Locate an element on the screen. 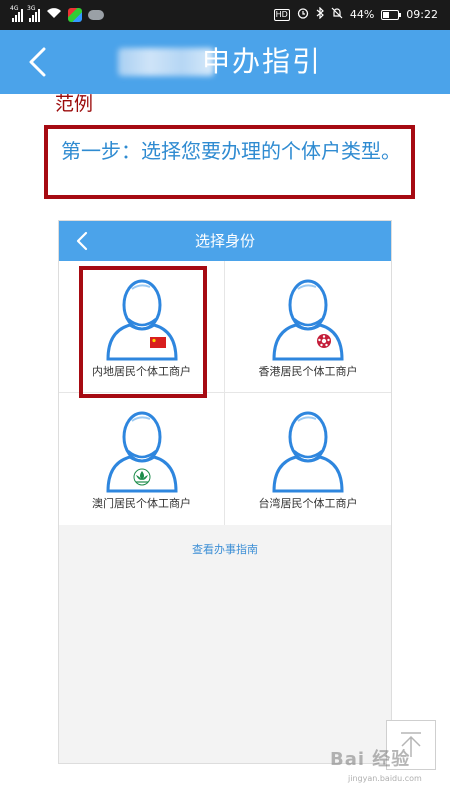  view-guide-link: 查看办事指南 is located at coordinates (225, 550).